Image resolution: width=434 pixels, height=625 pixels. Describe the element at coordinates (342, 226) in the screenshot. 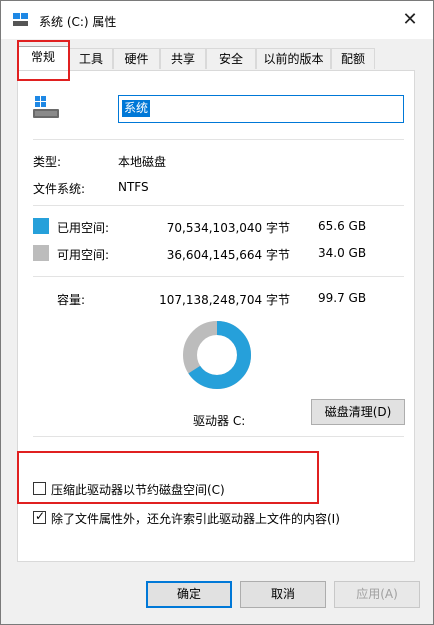

I see `used-space-gb: 65.6 GB` at that location.